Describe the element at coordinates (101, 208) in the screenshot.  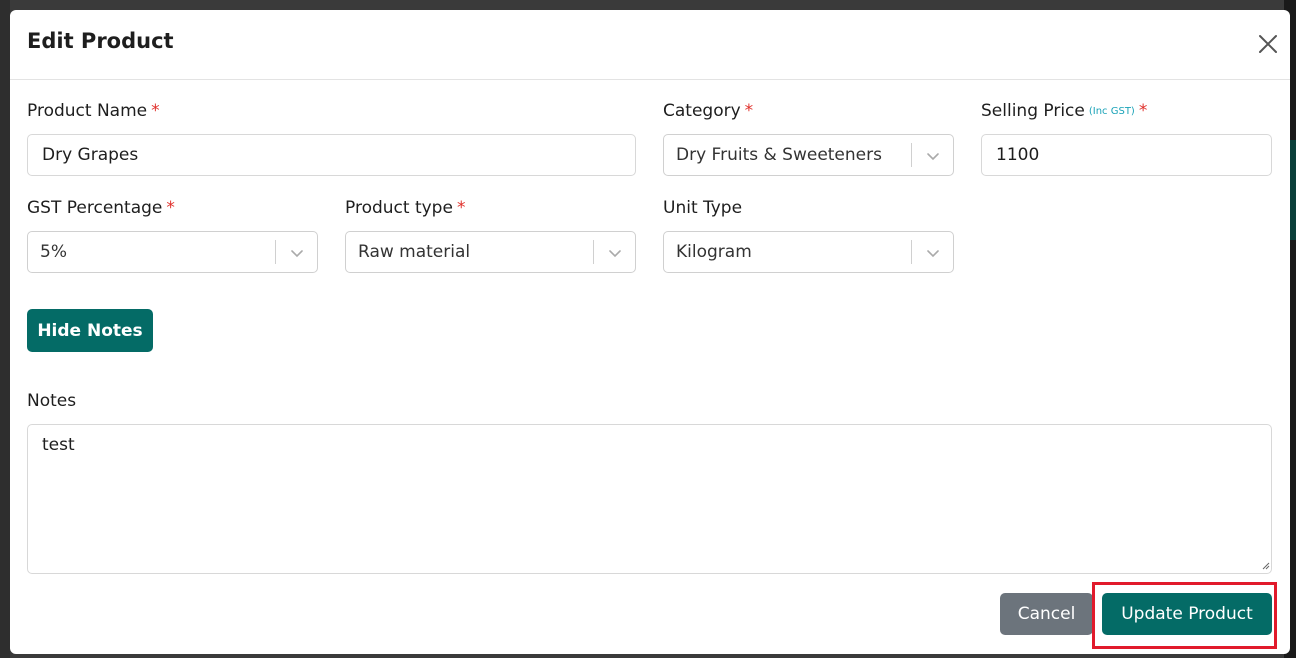
I see `gst-percentage-label: GST Percentage *` at that location.